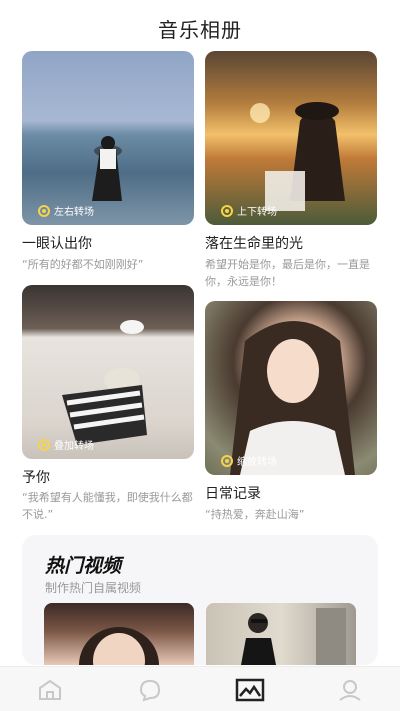  Describe the element at coordinates (287, 273) in the screenshot. I see `album-description: 希望开始是你，最后是你，一直是你，永远是你！` at that location.